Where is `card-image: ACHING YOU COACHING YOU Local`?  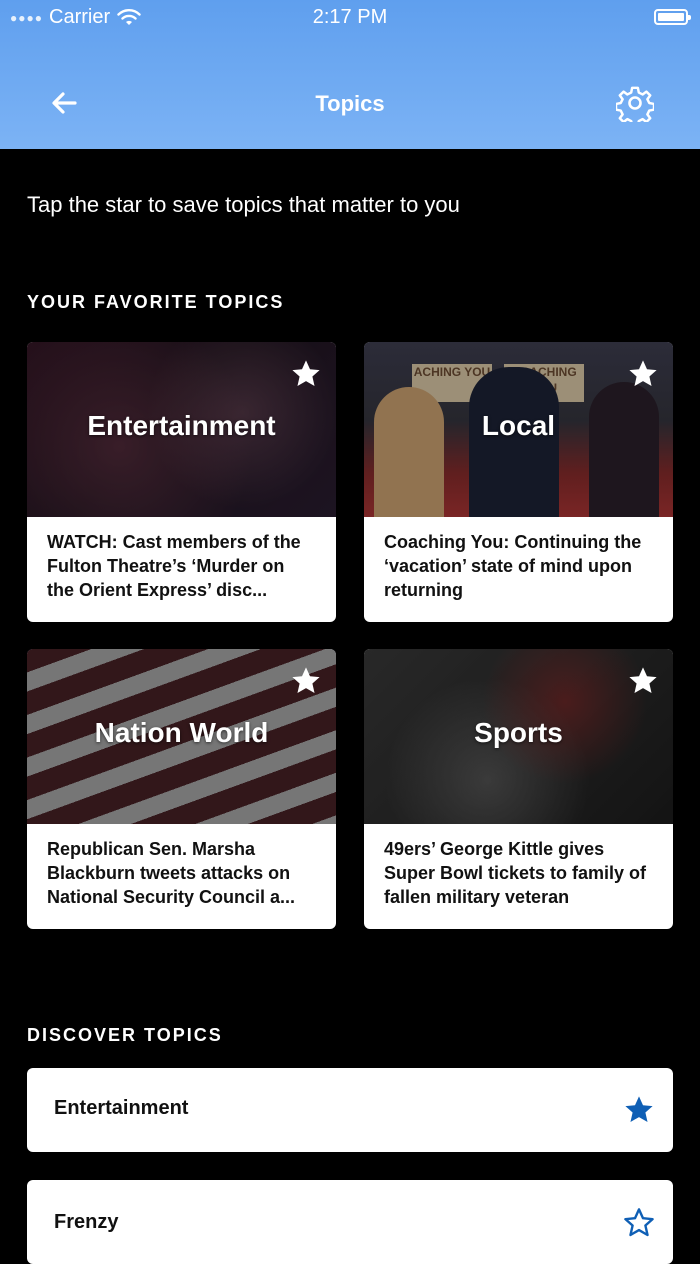
card-image: ACHING YOU COACHING YOU Local is located at coordinates (518, 429).